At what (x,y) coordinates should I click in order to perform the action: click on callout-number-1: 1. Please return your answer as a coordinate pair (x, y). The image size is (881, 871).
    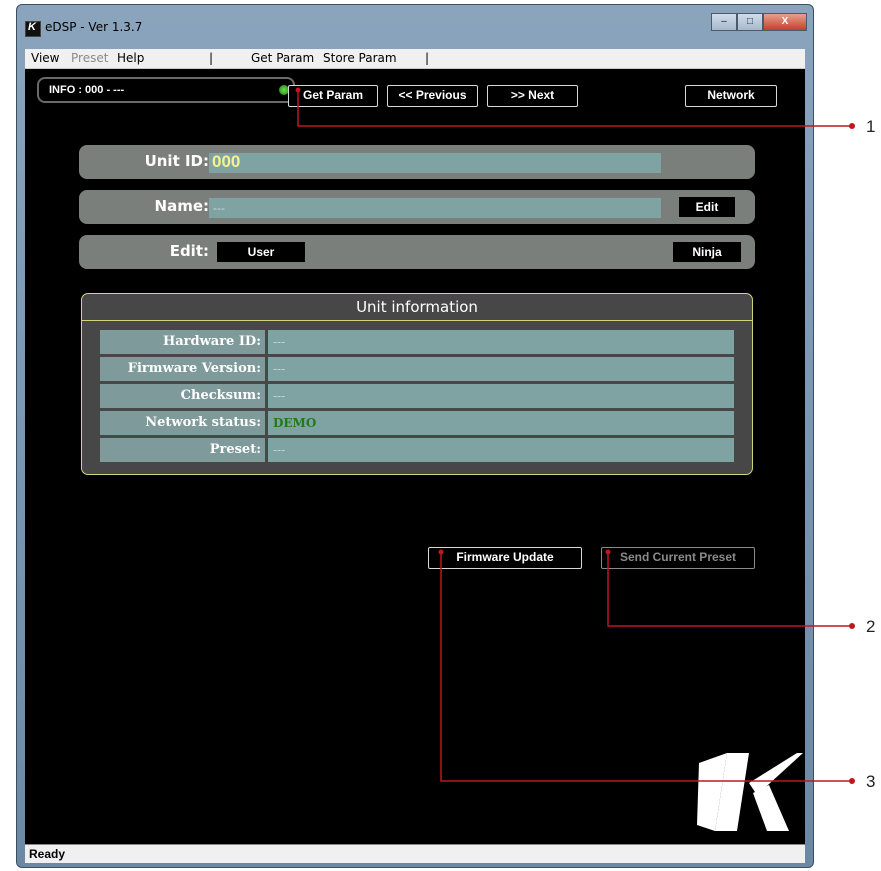
    Looking at the image, I should click on (871, 126).